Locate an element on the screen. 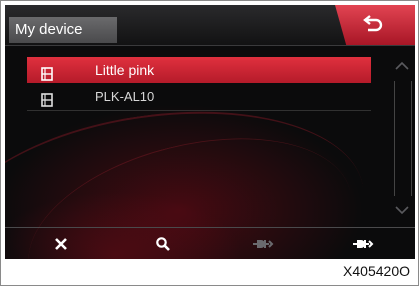 The image size is (419, 286). device-item-little-pink: Little pink is located at coordinates (199, 70).